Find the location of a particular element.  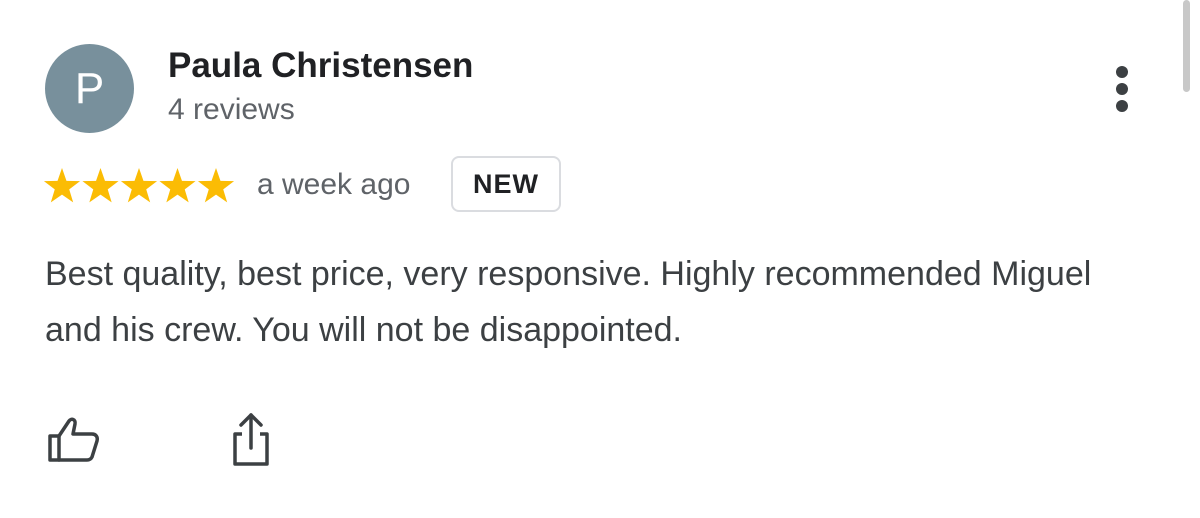

thumb-up-icon is located at coordinates (73, 439).